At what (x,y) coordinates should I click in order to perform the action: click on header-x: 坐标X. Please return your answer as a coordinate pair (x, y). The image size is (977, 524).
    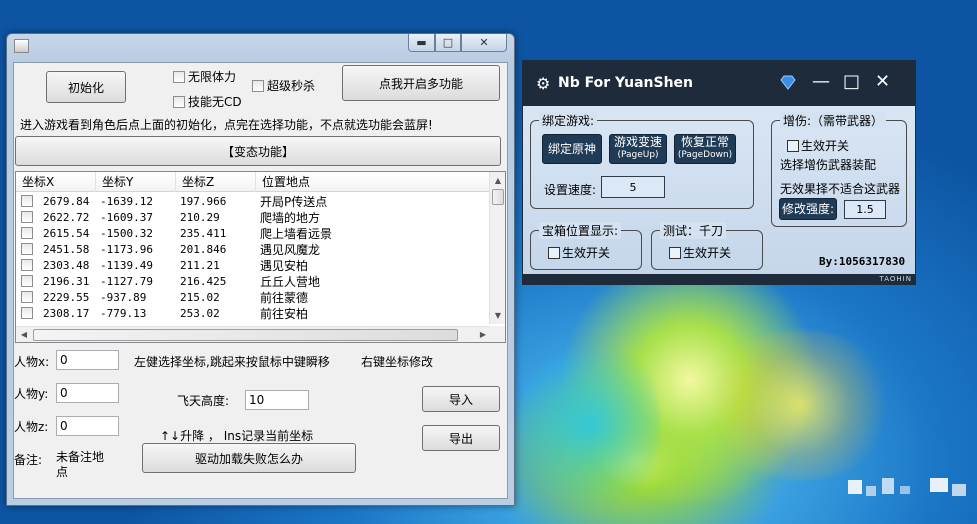
    Looking at the image, I should click on (56, 182).